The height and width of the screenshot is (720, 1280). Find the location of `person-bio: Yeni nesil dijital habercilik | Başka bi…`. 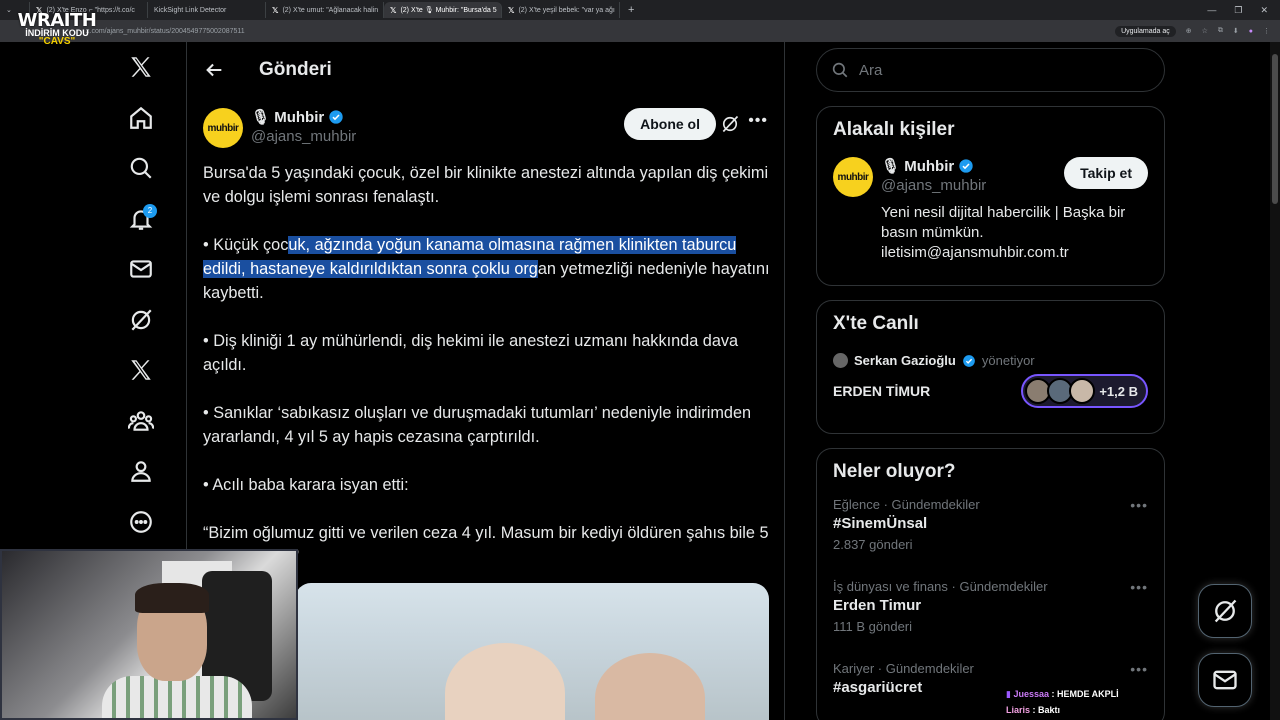

person-bio: Yeni nesil dijital habercilik | Başka bi… is located at coordinates (1003, 232).